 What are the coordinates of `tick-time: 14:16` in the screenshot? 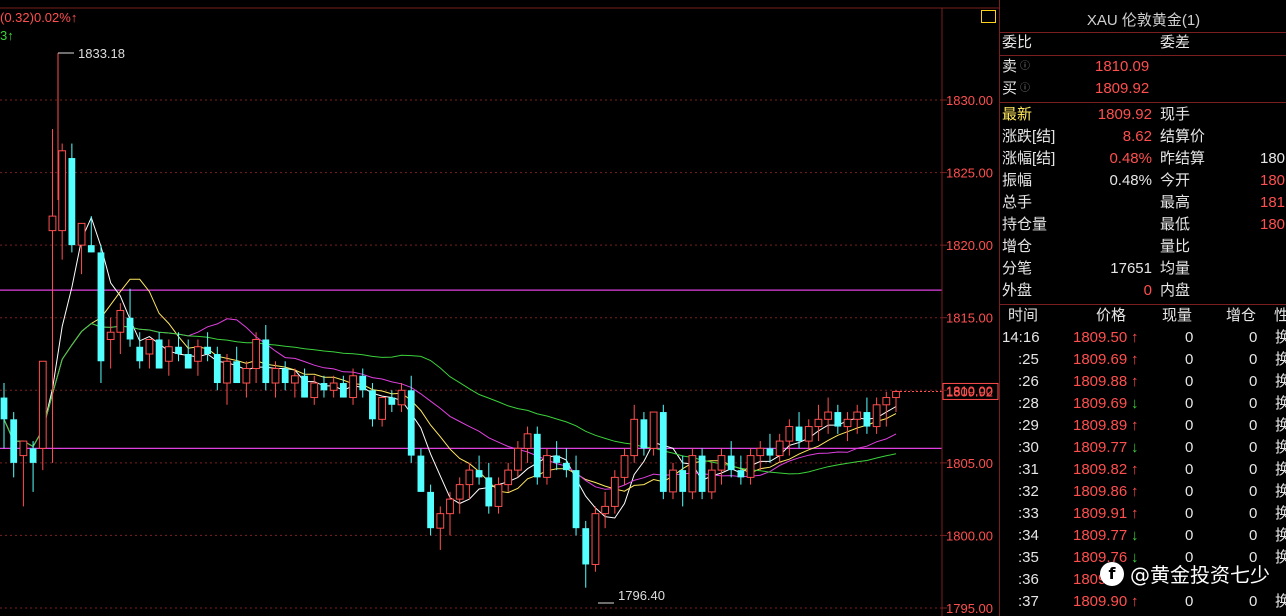 It's located at (1021, 337).